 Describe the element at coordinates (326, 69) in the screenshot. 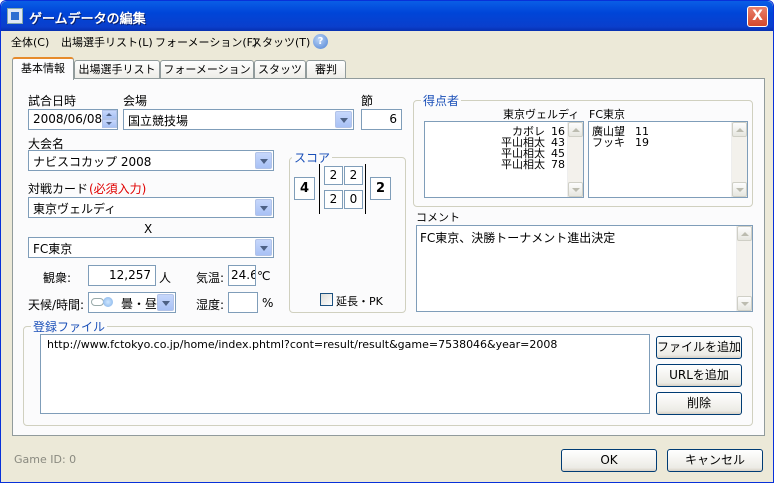

I see `tab-referee: 審判` at that location.